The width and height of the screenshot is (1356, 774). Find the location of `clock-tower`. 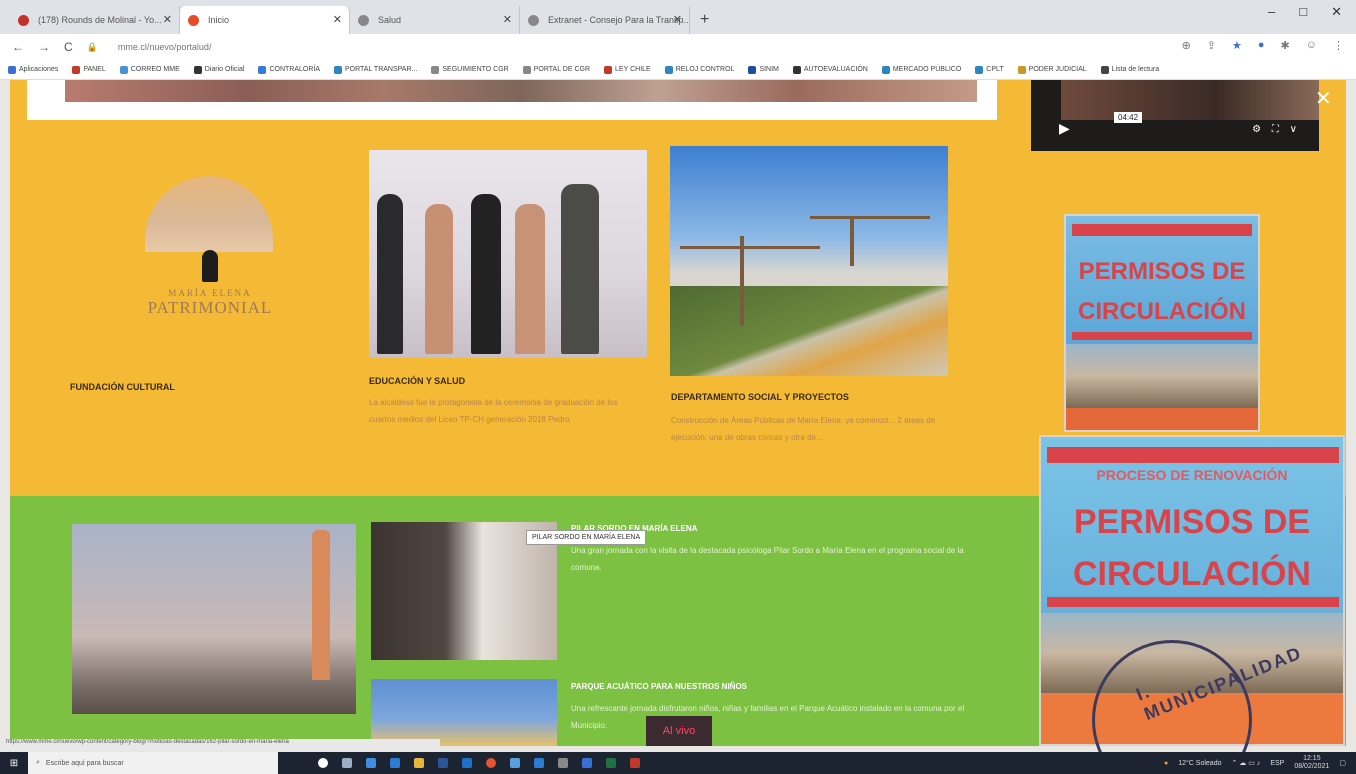

clock-tower is located at coordinates (321, 605).